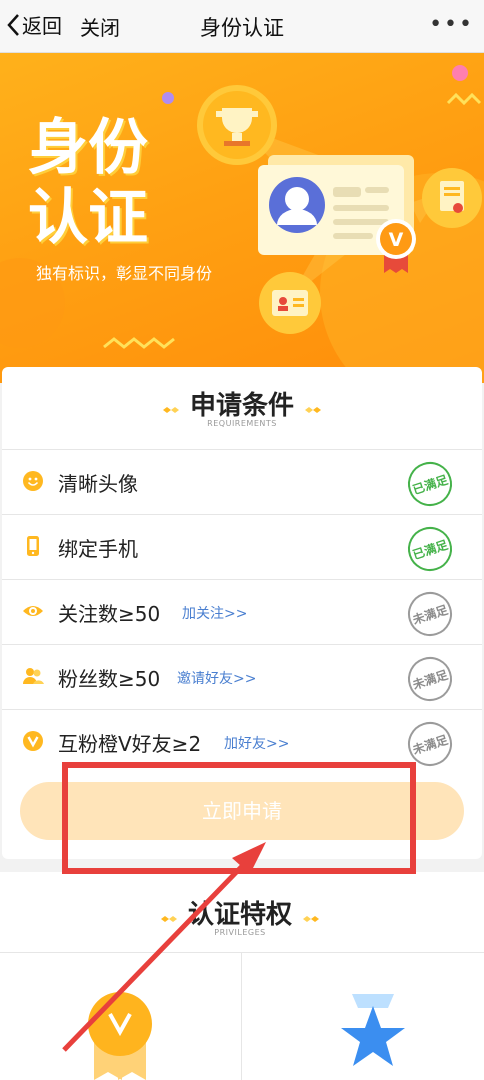 Image resolution: width=484 pixels, height=1080 pixels. What do you see at coordinates (42, 26) in the screenshot?
I see `back-label: 返回` at bounding box center [42, 26].